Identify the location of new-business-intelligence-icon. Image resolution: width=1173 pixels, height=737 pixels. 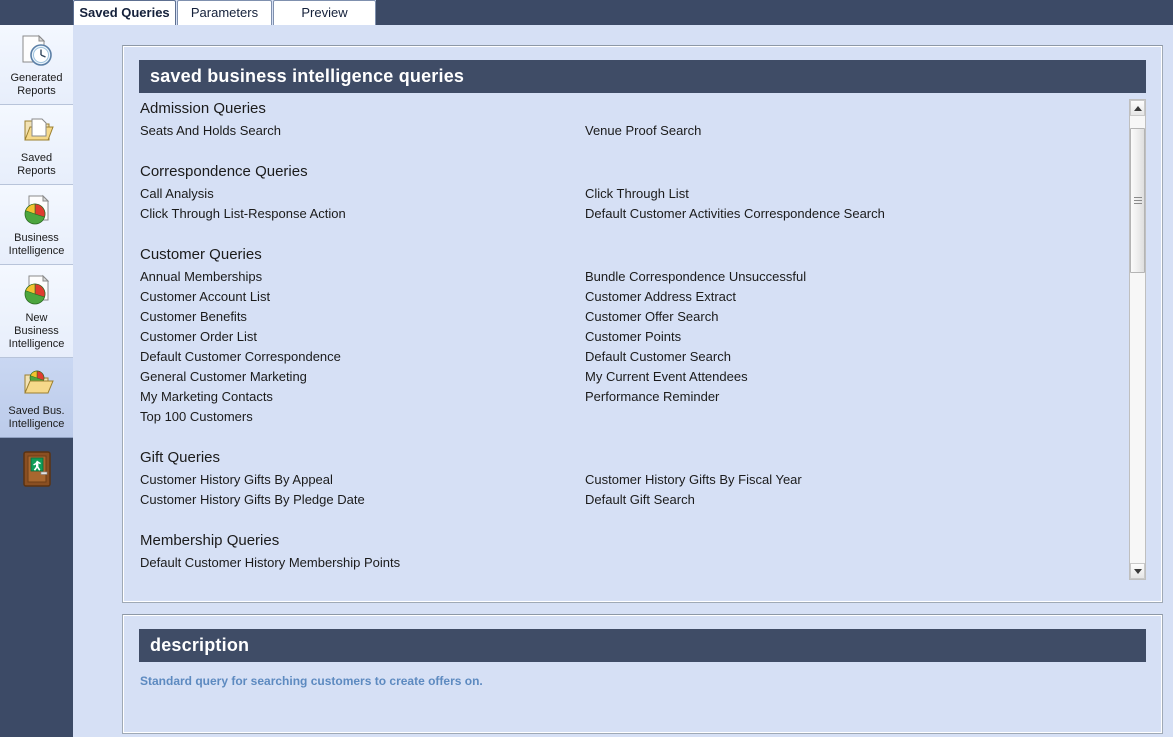
(36, 291).